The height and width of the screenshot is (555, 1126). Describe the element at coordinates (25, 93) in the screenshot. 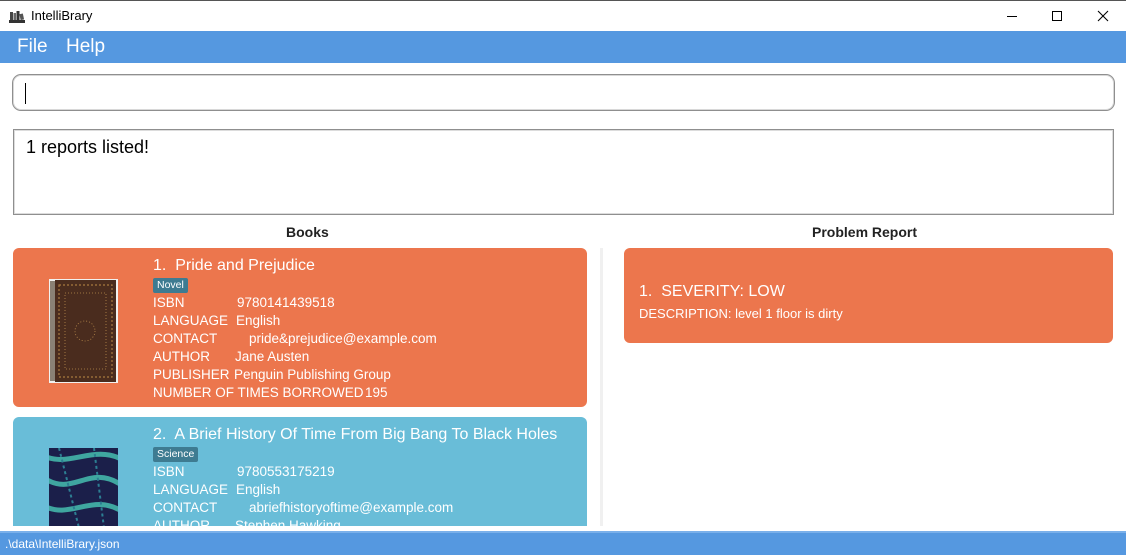

I see `text-caret` at that location.